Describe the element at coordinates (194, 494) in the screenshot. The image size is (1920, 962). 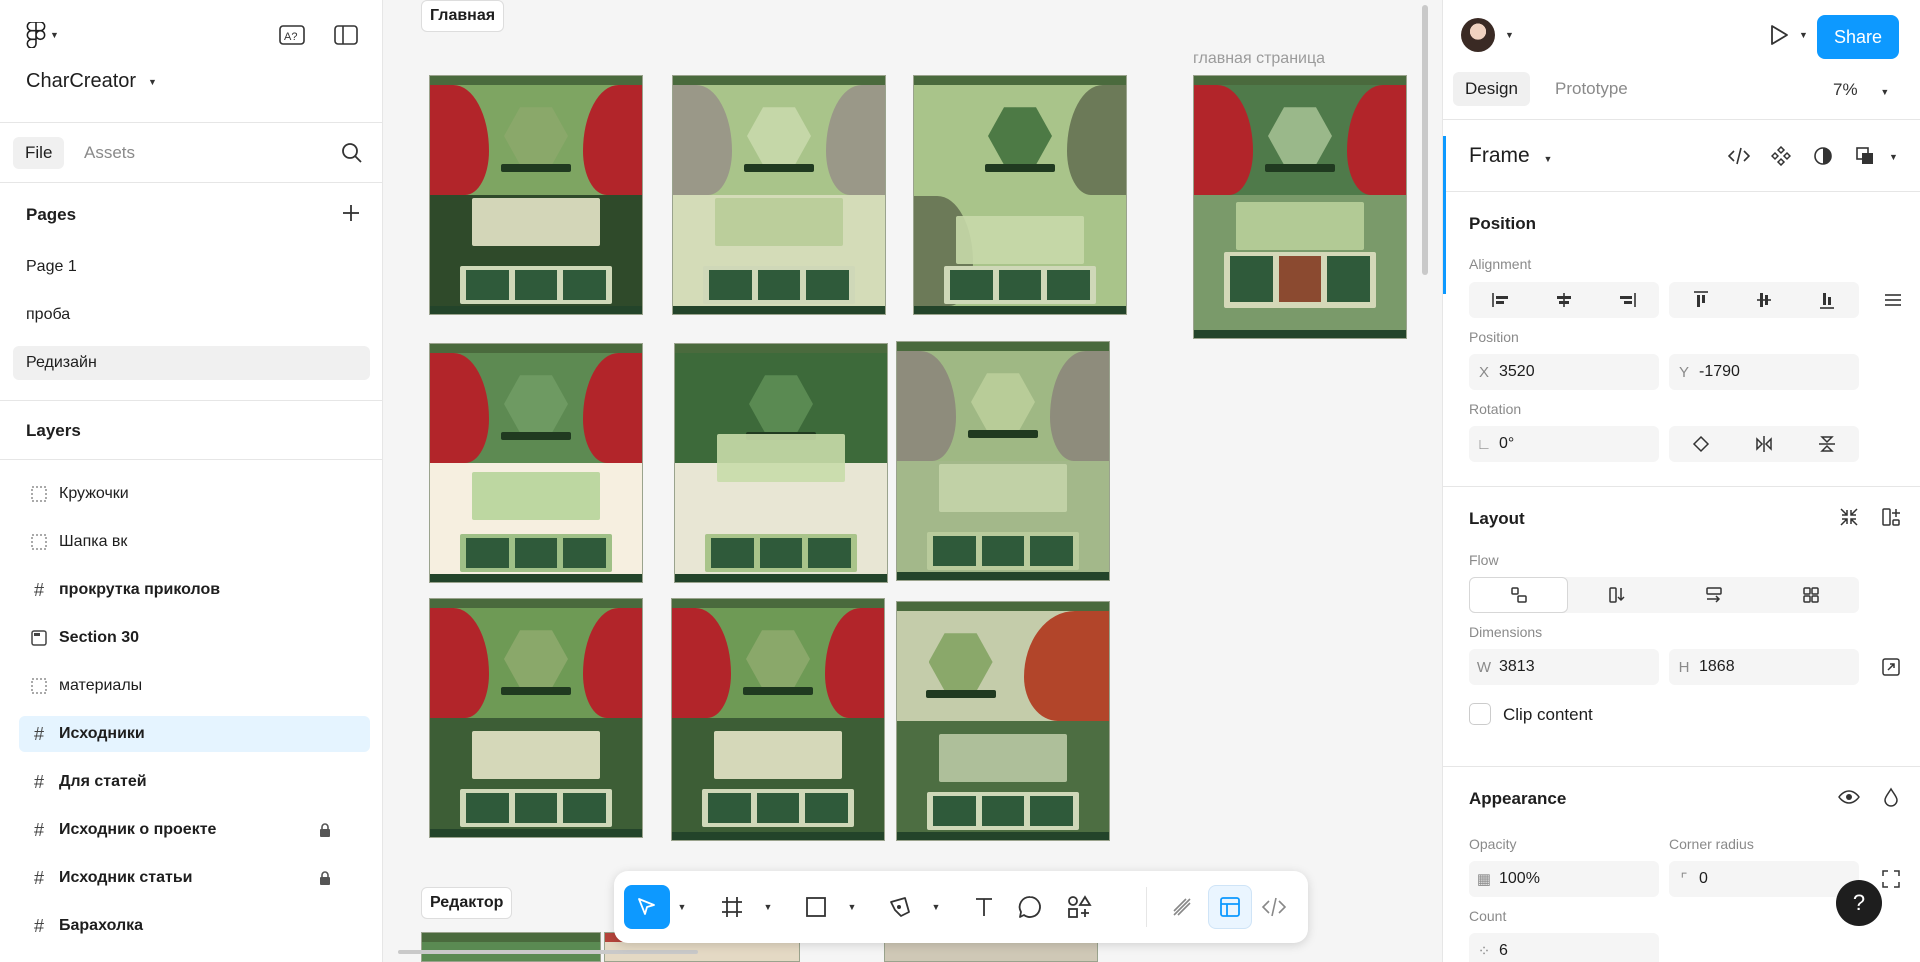
I see `layer-item: Кружочки` at that location.